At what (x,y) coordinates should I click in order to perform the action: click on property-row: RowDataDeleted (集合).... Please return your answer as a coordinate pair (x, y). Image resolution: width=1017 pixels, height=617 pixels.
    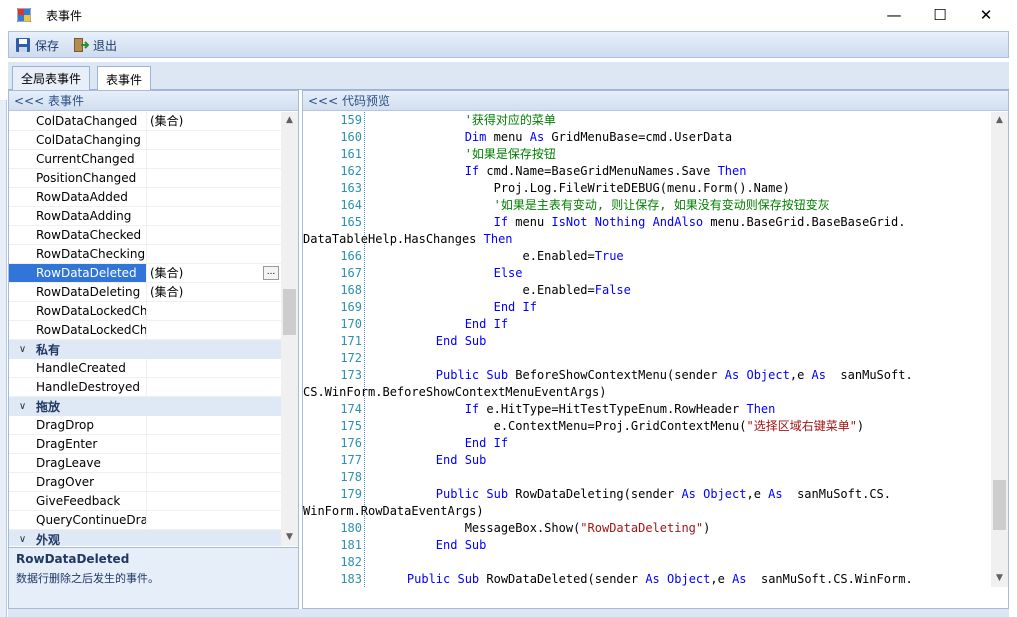
    Looking at the image, I should click on (145, 273).